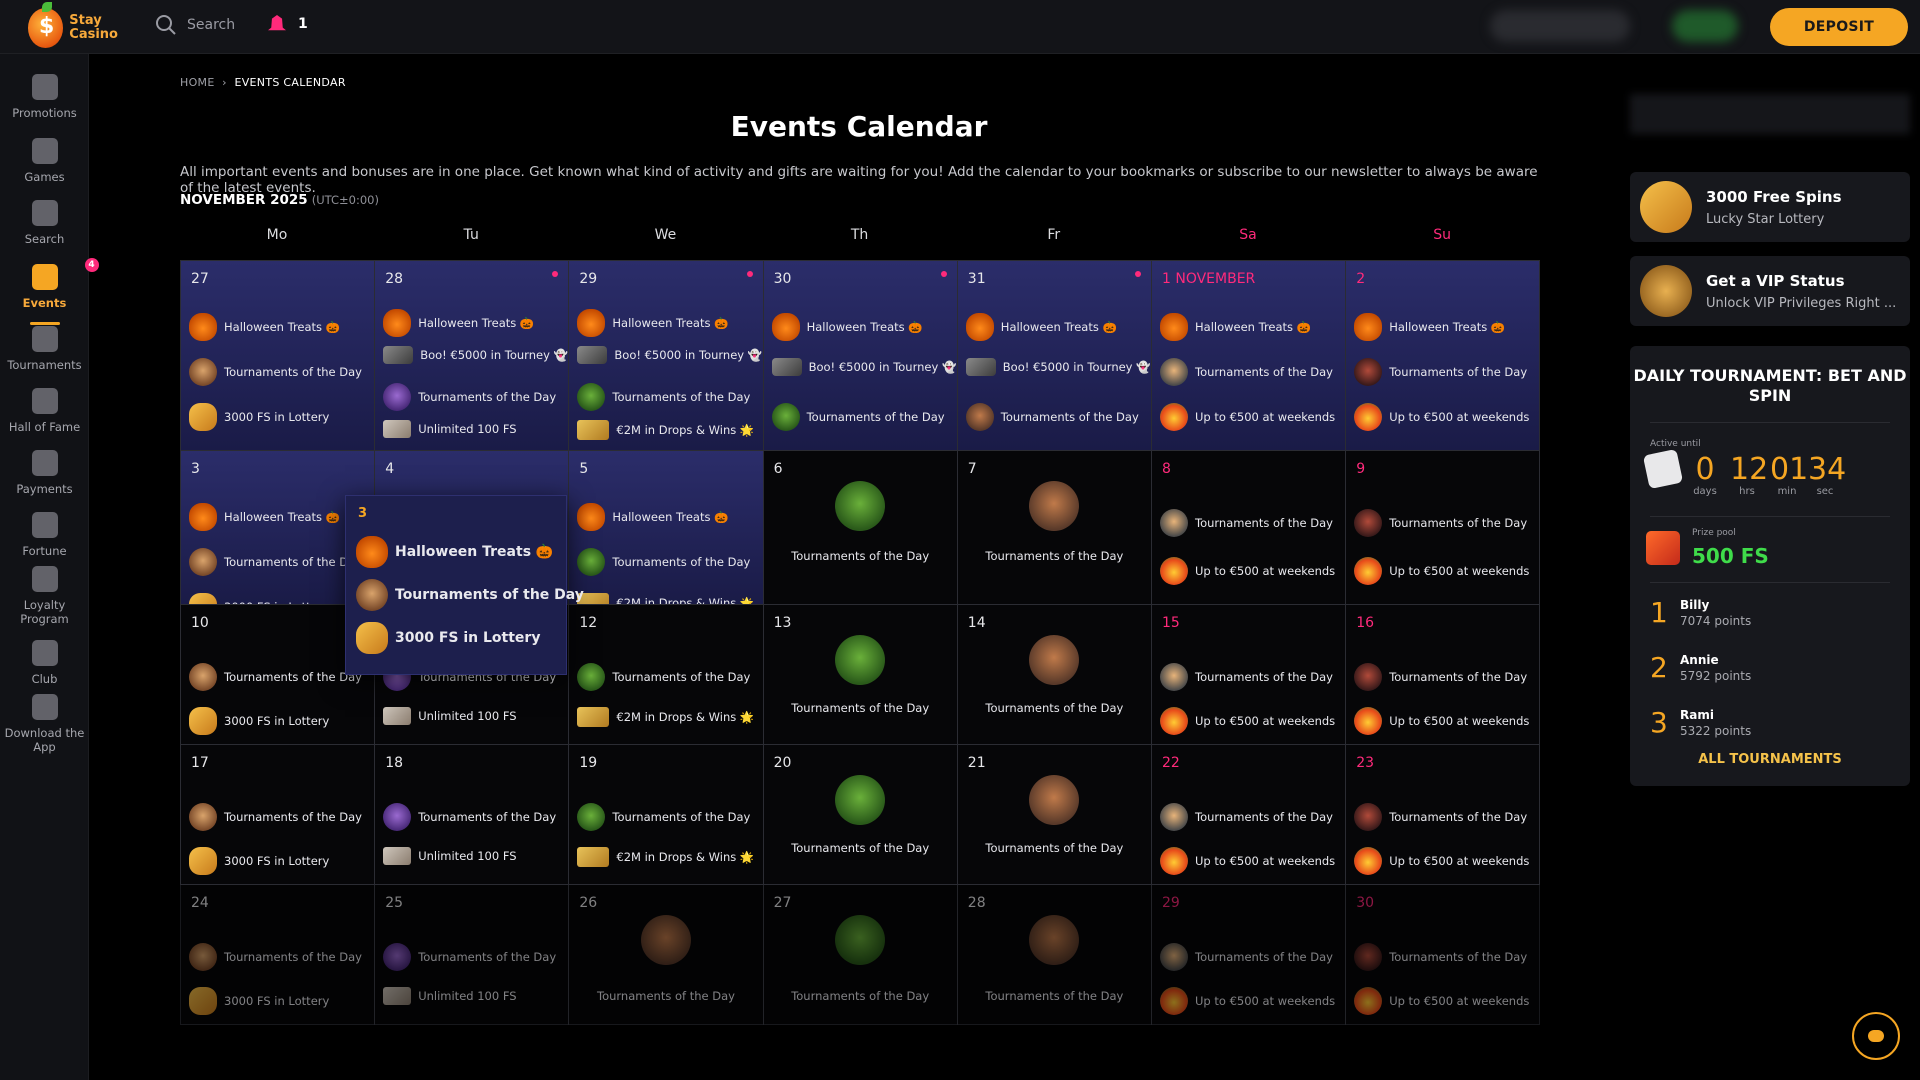 This screenshot has height=1080, width=1920. What do you see at coordinates (666, 954) in the screenshot?
I see `calendar-day-cell: 26 Tournaments of the Day` at bounding box center [666, 954].